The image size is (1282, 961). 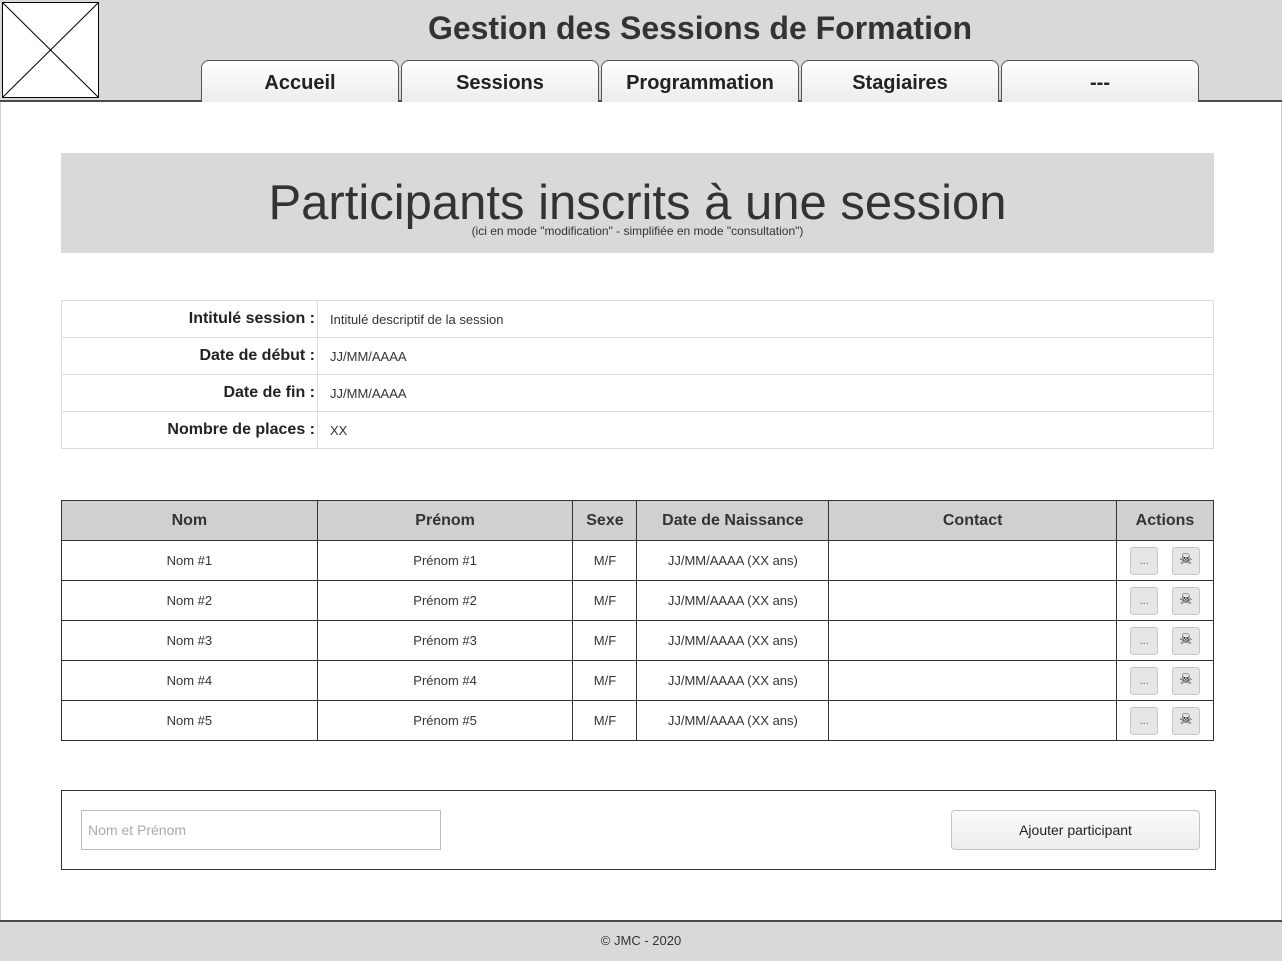 I want to click on logo-placeholder-icon, so click(x=50, y=50).